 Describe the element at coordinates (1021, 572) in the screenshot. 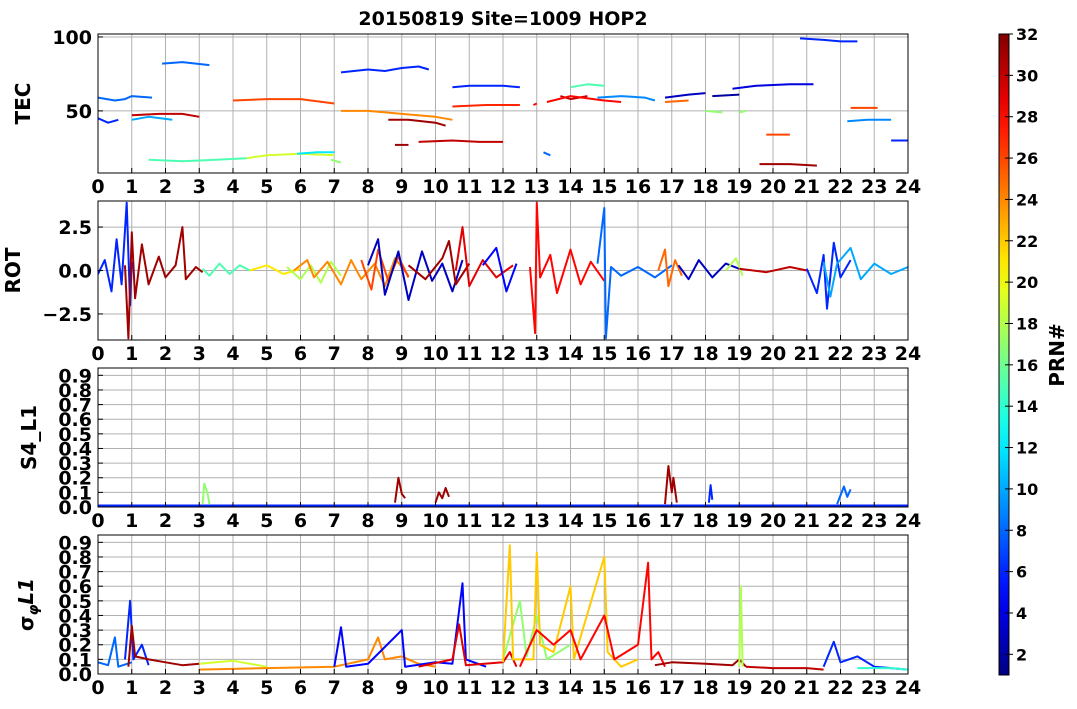

I see `colorbar-tick-label: 6` at that location.